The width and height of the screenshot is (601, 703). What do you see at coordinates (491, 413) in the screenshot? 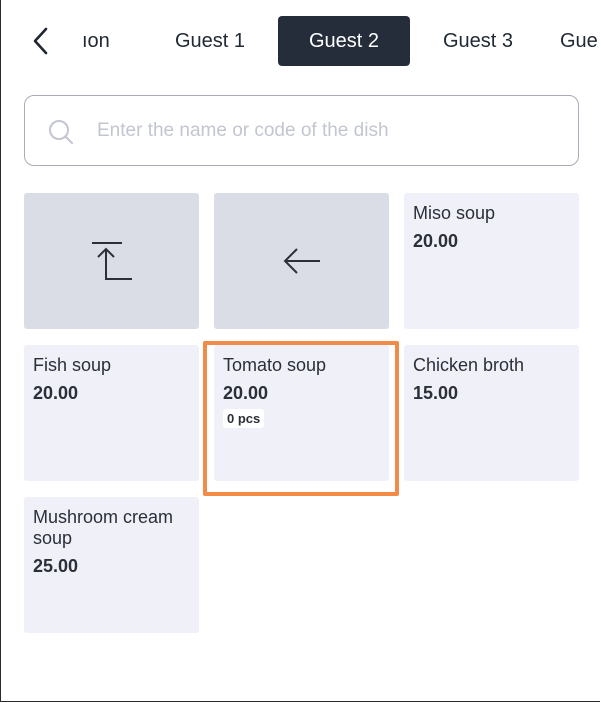
I see `dish-tile-chicken-broth: Chicken broth 15.00` at bounding box center [491, 413].